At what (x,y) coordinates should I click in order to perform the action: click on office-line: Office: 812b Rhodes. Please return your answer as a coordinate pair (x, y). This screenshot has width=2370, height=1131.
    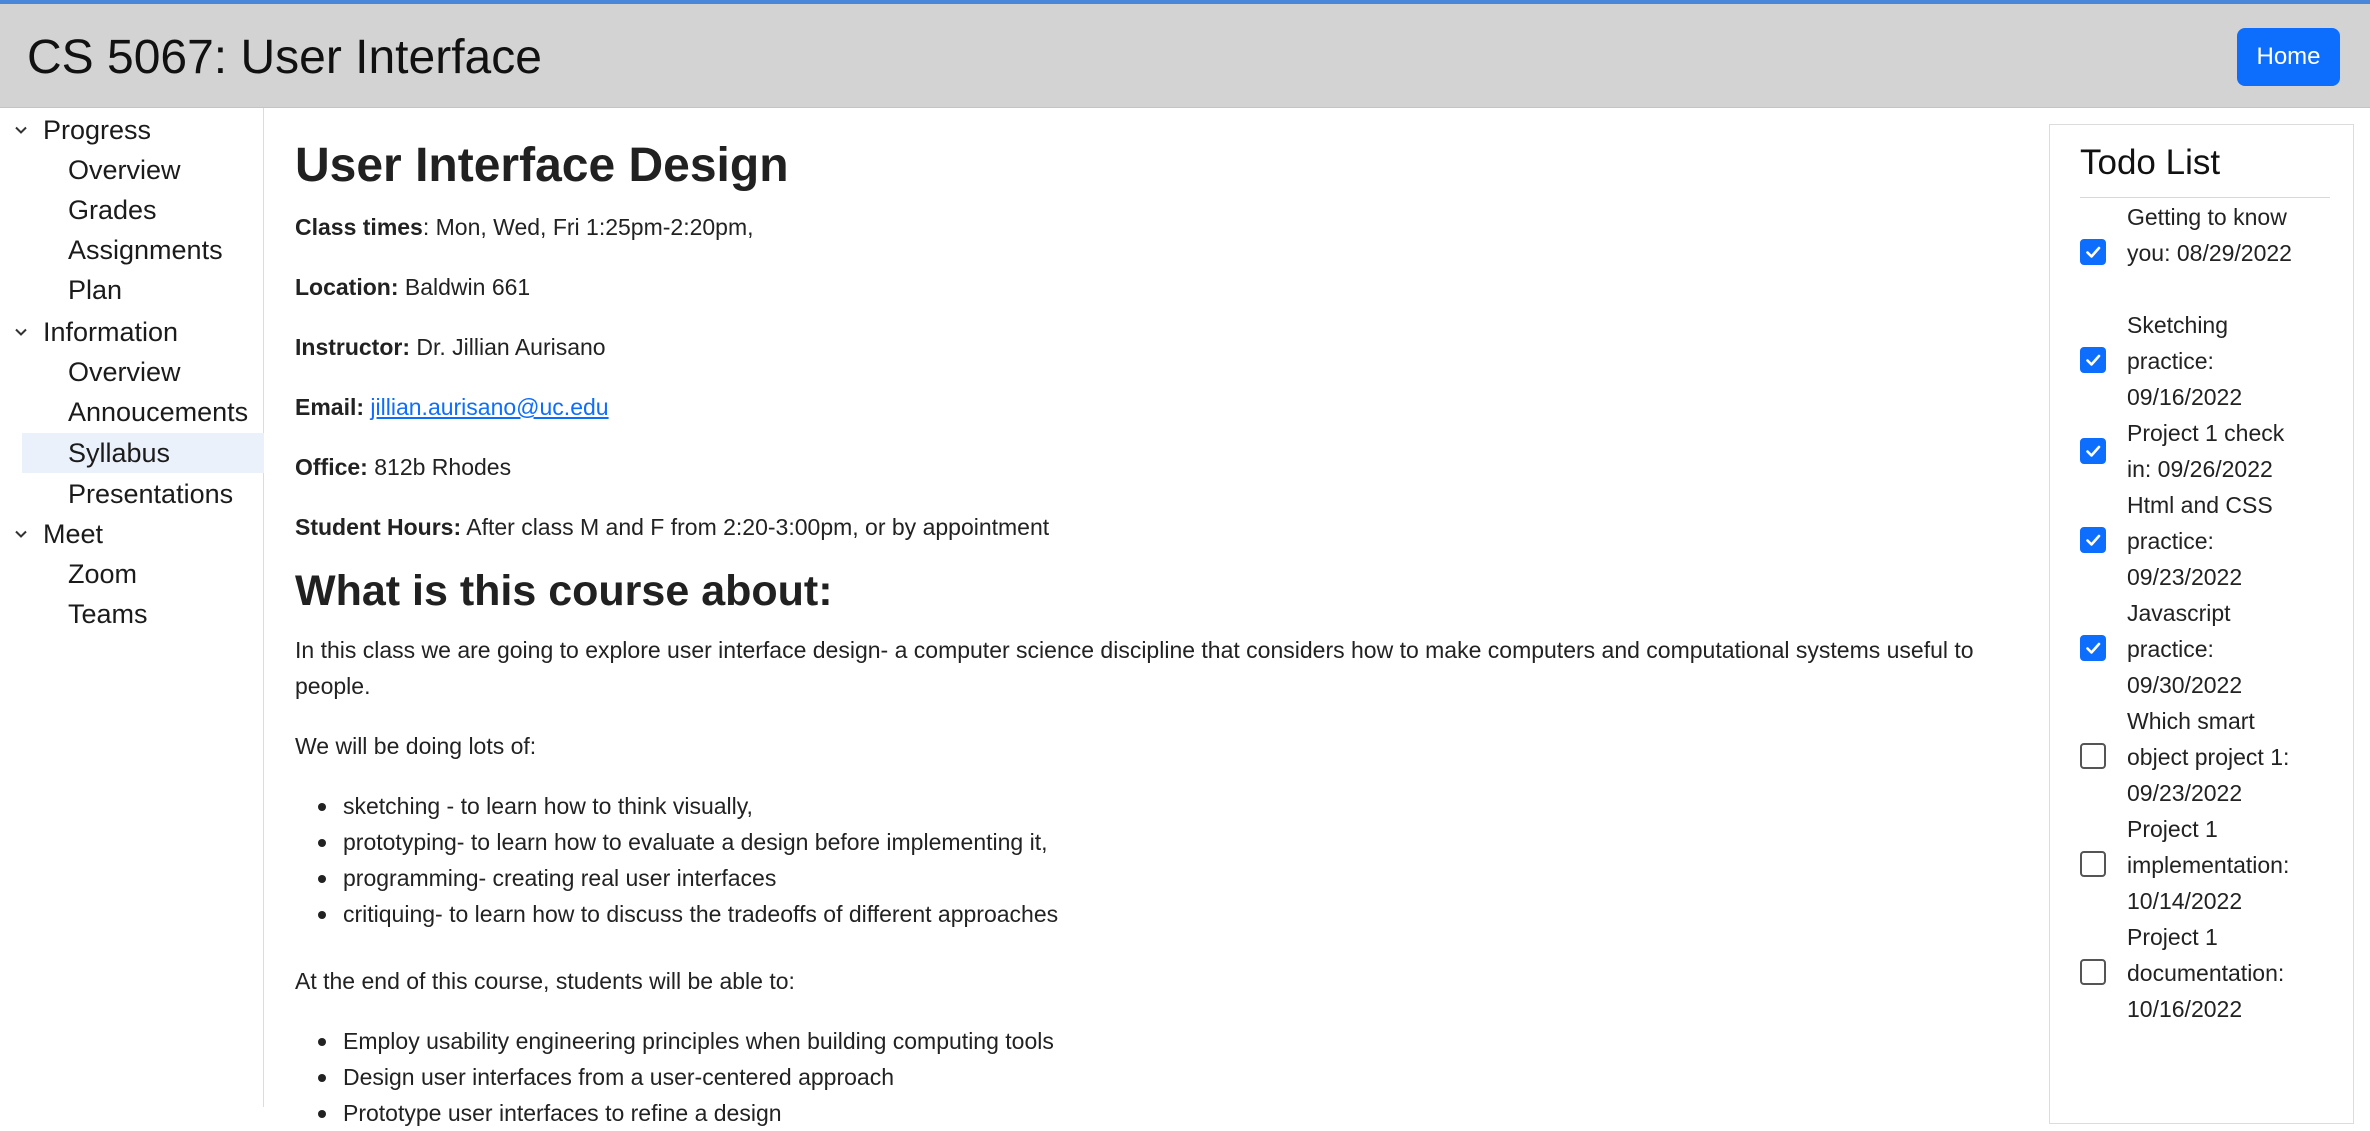
    Looking at the image, I should click on (403, 467).